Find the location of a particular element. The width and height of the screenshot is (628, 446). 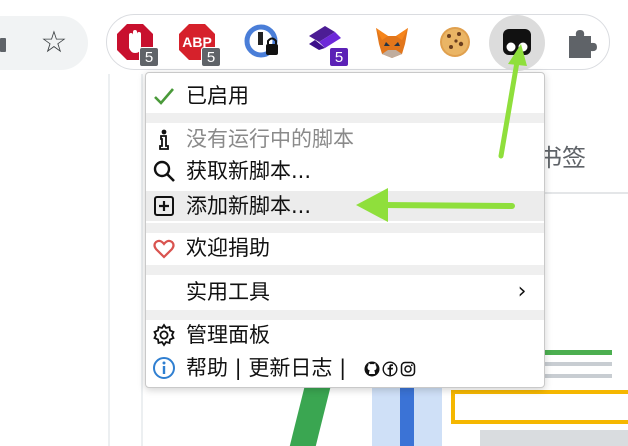

extensions-puzzle-button is located at coordinates (581, 42).